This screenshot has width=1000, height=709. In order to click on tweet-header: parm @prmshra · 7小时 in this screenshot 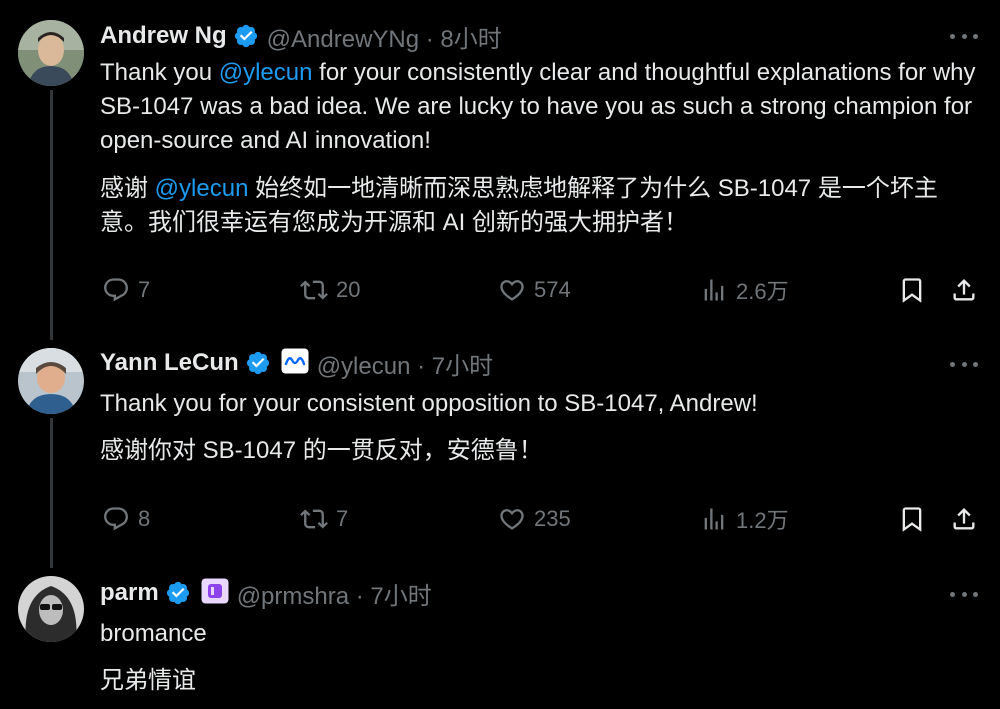, I will do `click(266, 593)`.